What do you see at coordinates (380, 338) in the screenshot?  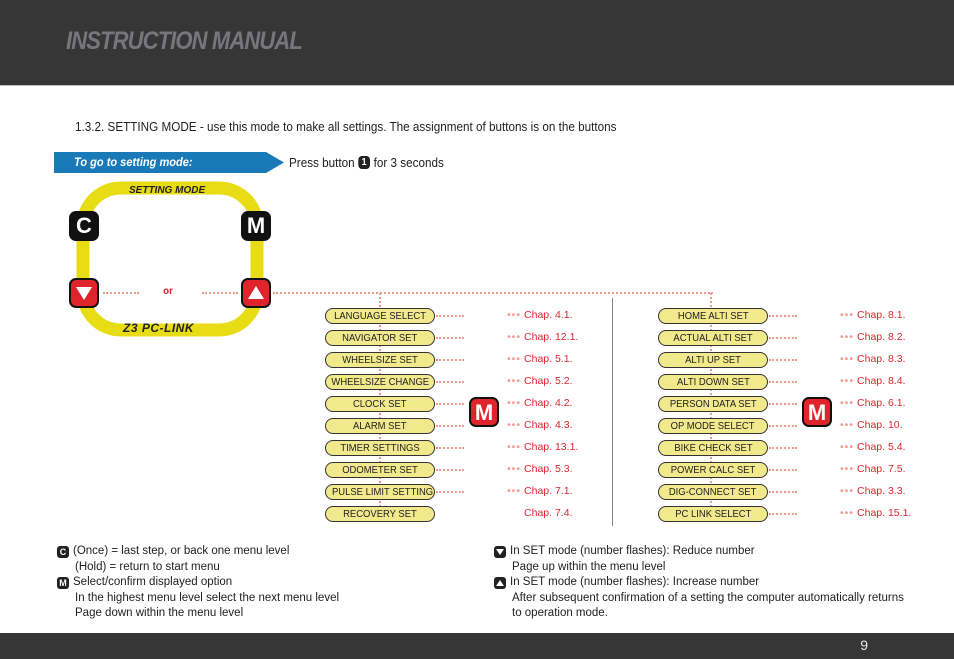 I see `menu-item: NAVIGATOR SET` at bounding box center [380, 338].